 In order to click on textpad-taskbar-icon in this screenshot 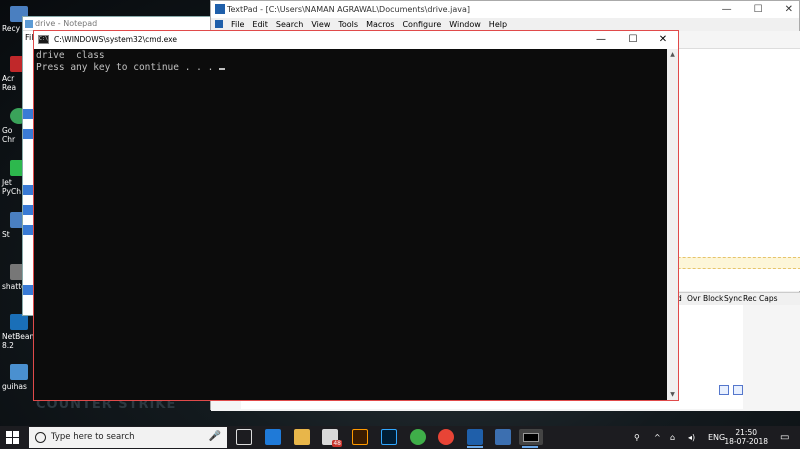, I will do `click(475, 437)`.